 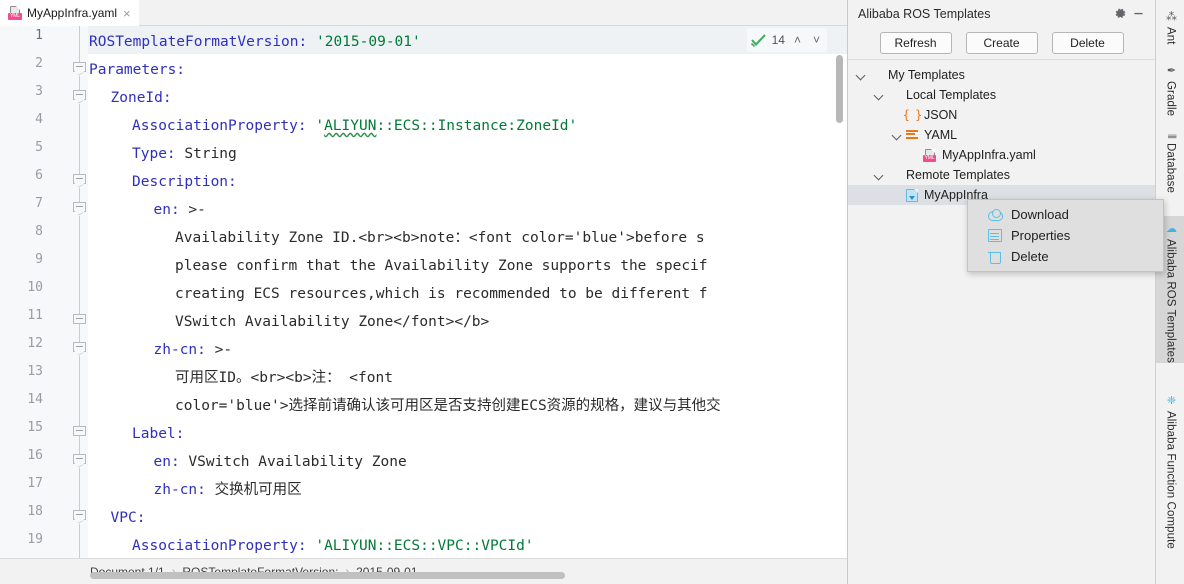 I want to click on tree-node-json: { } JSON, so click(x=1001, y=115).